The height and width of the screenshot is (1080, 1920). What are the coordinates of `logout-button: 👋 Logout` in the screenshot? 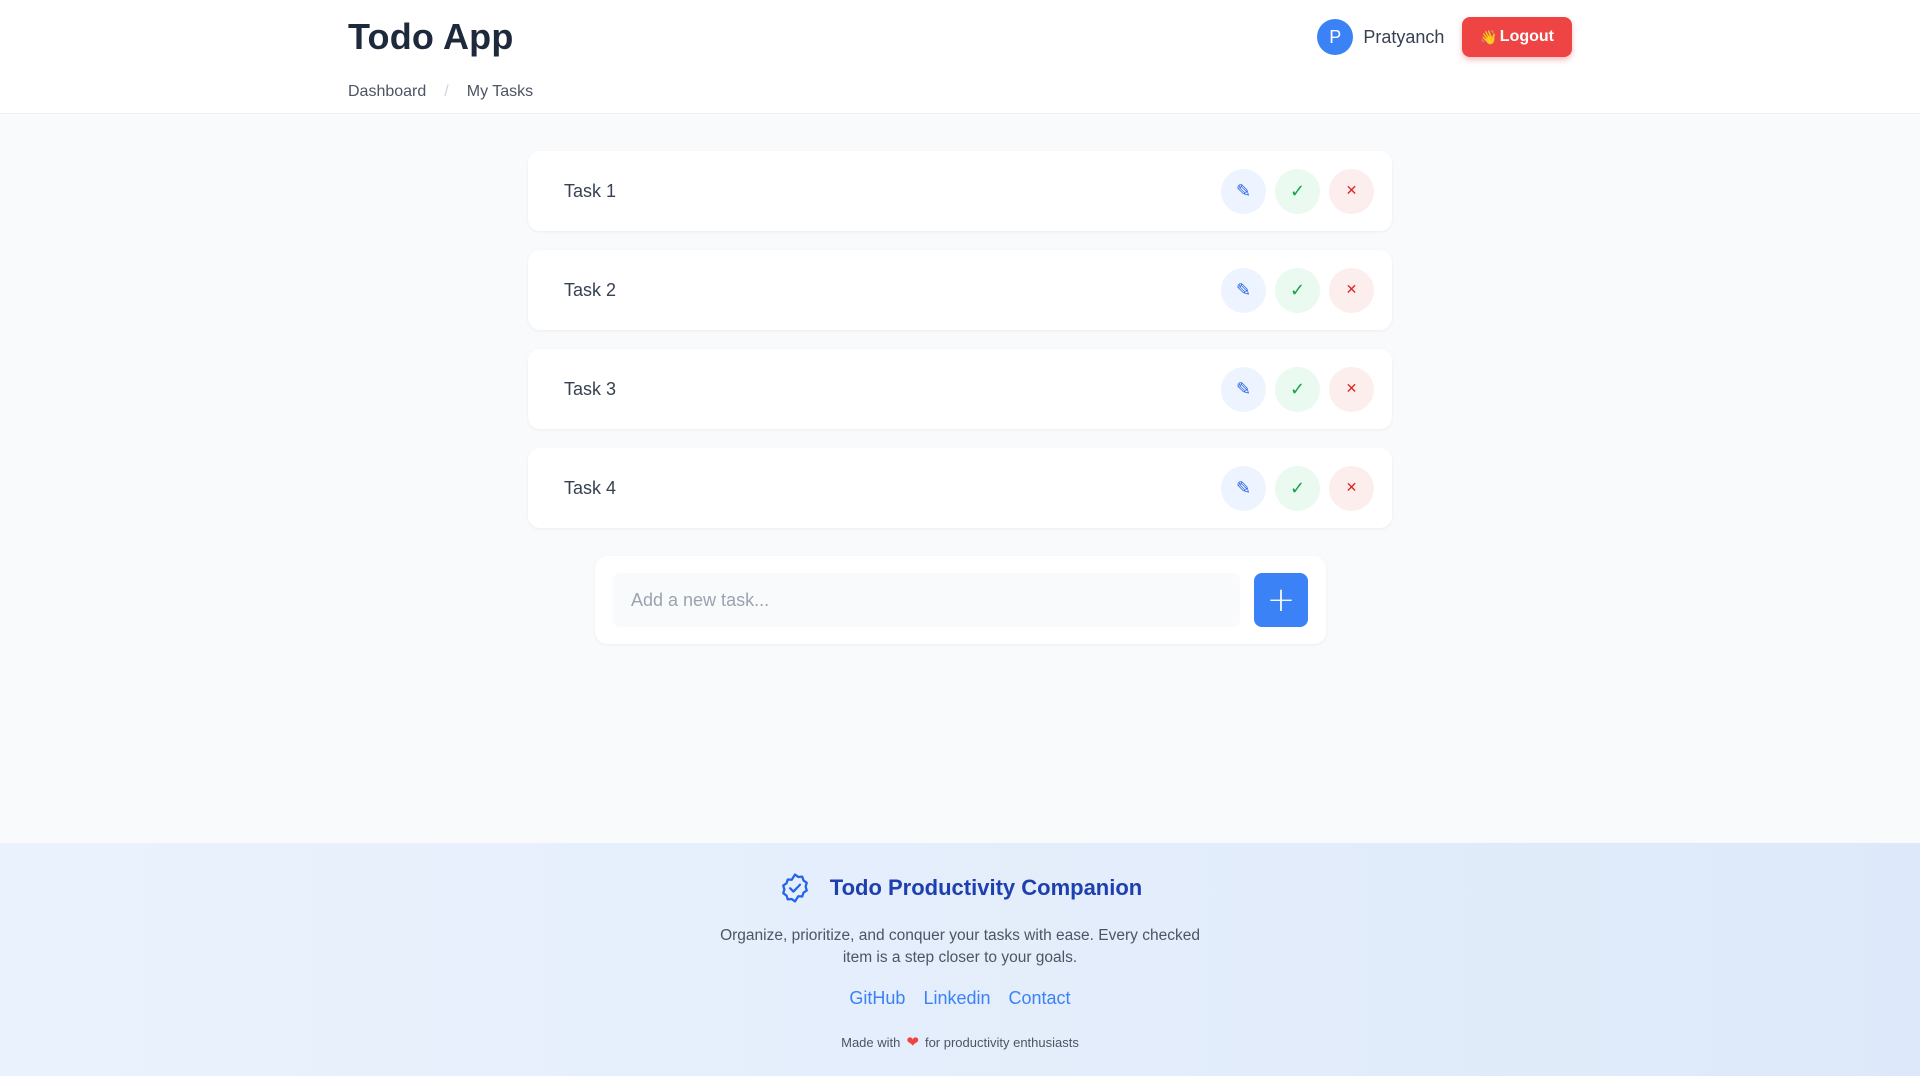 It's located at (1517, 37).